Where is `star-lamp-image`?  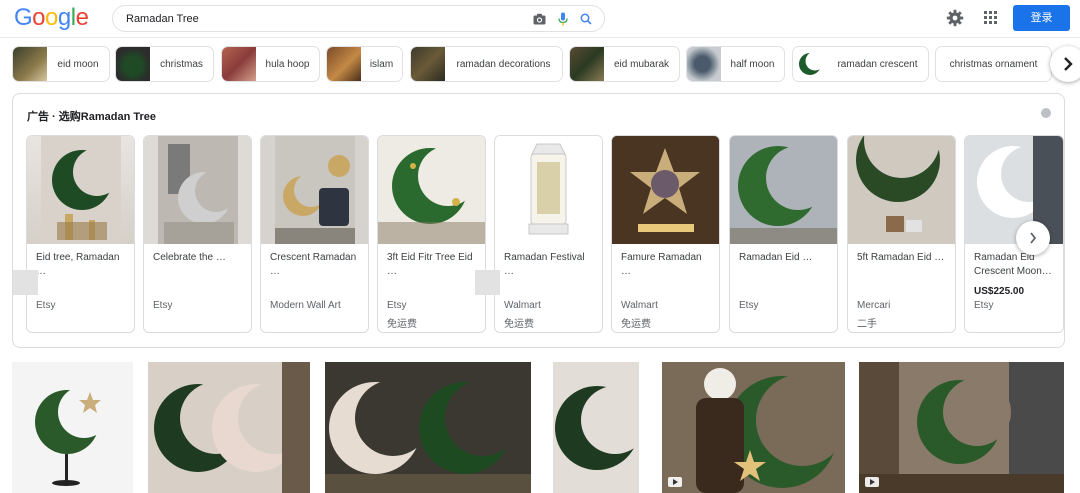 star-lamp-image is located at coordinates (665, 190).